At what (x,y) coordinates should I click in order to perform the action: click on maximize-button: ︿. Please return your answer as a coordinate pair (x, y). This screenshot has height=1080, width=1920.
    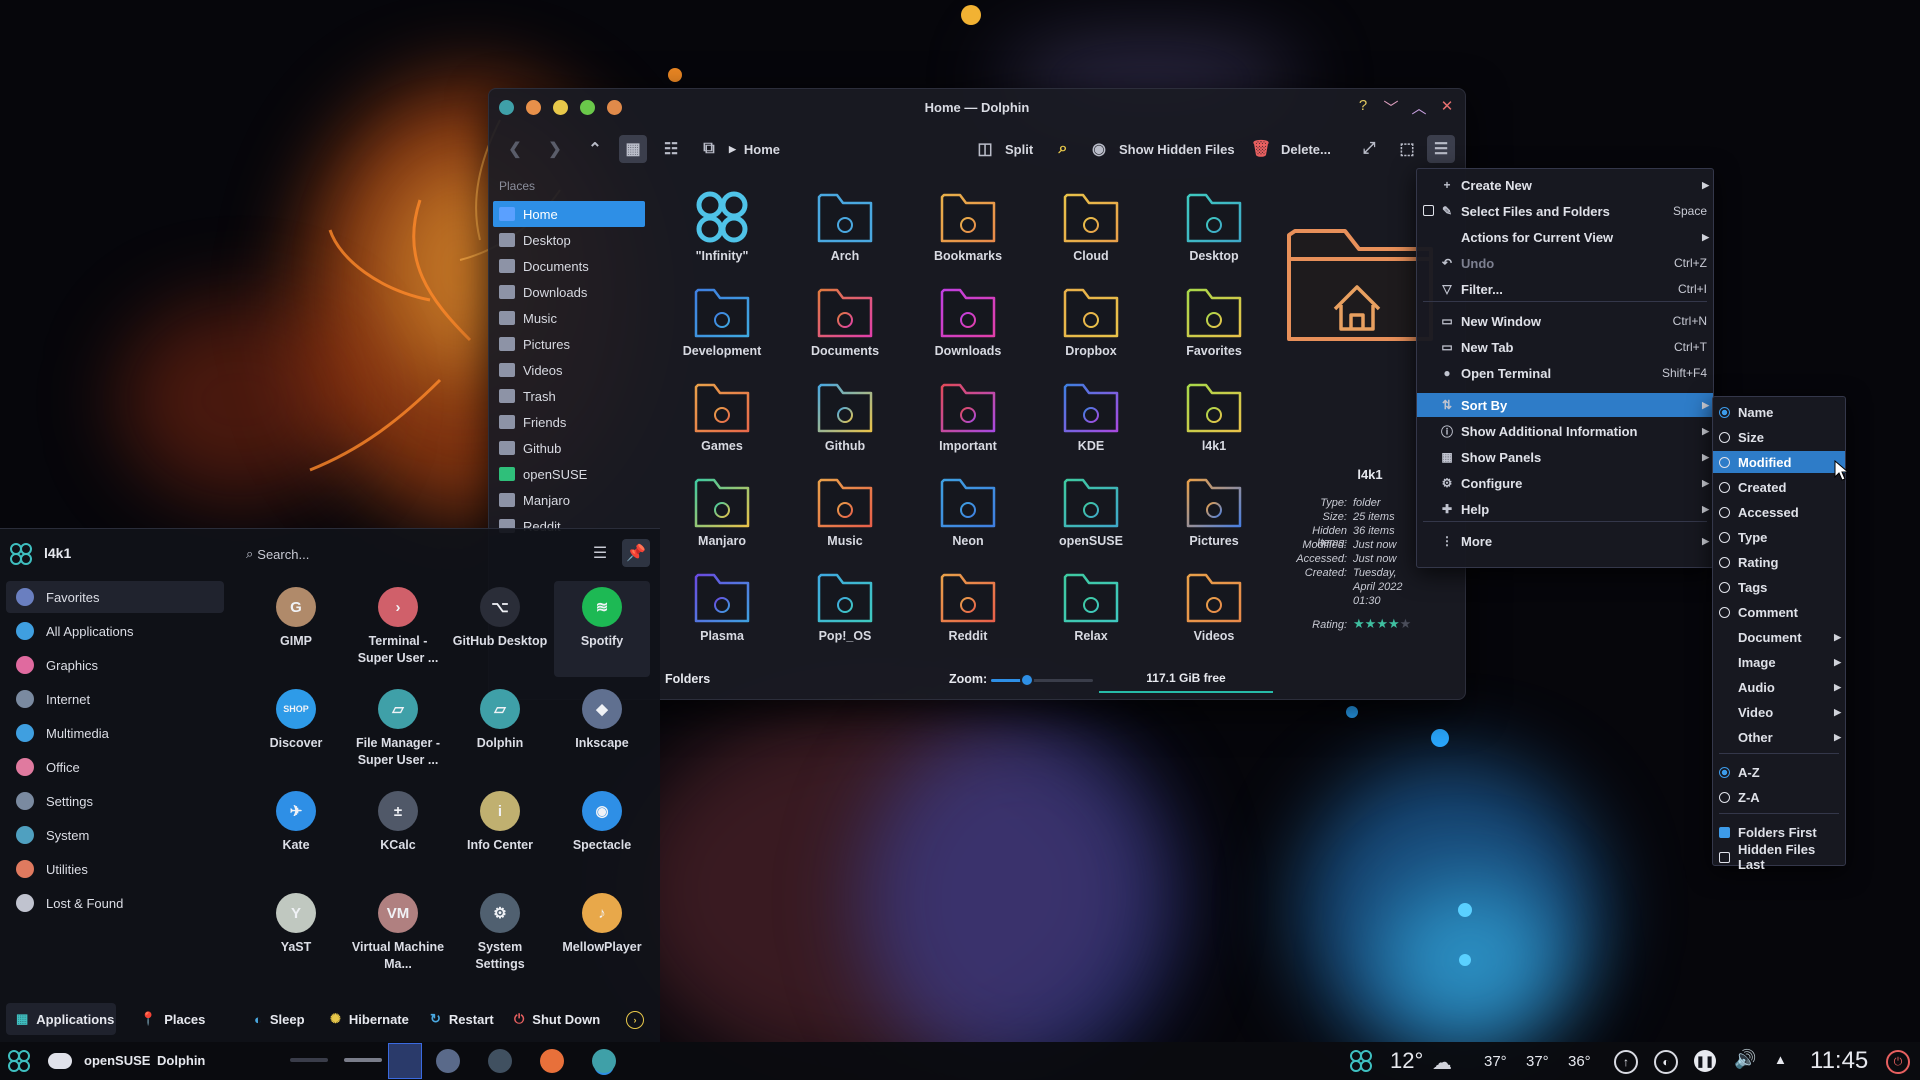
    Looking at the image, I should click on (1419, 107).